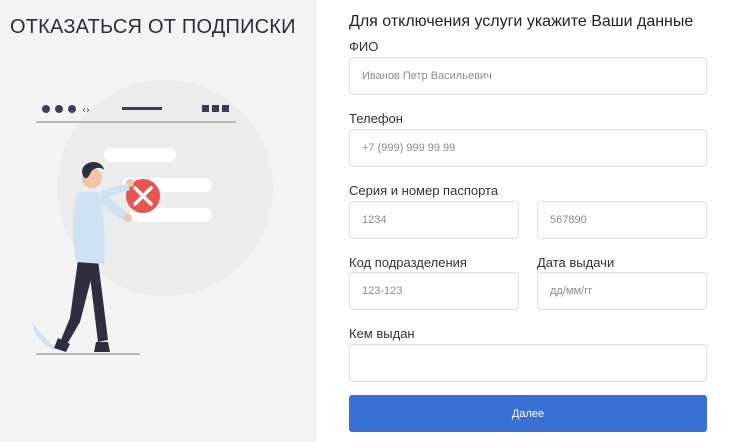 This screenshot has height=442, width=750. I want to click on page-title: ОТКАЗАТЬСЯ ОТ ПОДПИСКИ, so click(153, 27).